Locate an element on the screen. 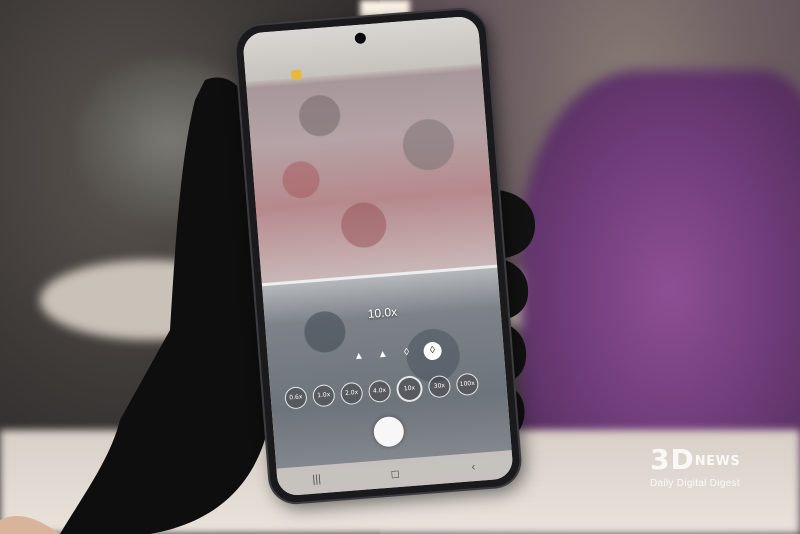 This screenshot has height=534, width=800. zoom-chip: 0.6x is located at coordinates (296, 398).